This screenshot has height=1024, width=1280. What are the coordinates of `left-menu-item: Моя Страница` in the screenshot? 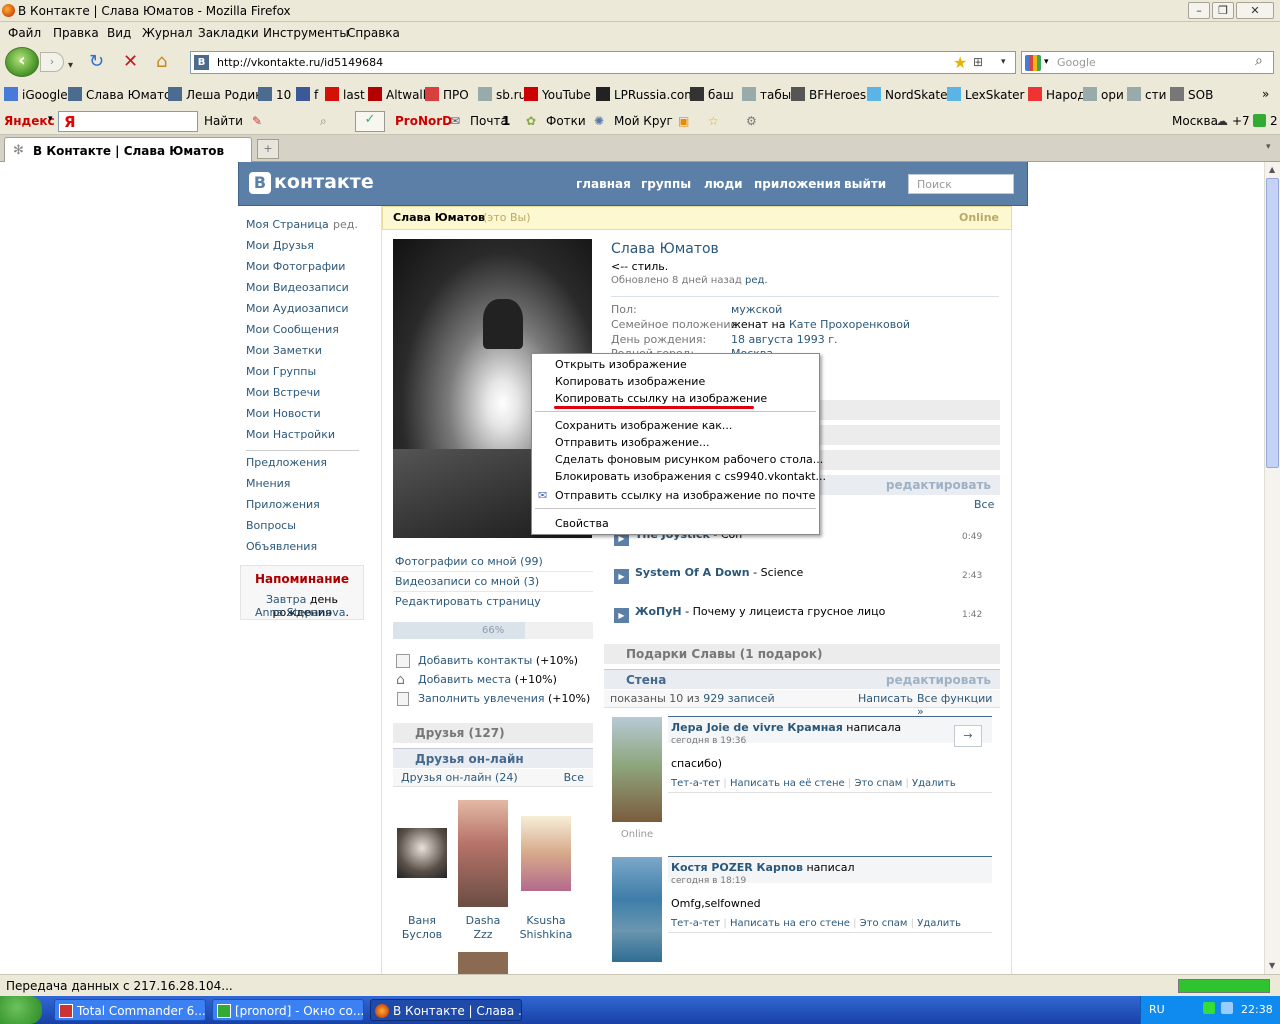 It's located at (287, 224).